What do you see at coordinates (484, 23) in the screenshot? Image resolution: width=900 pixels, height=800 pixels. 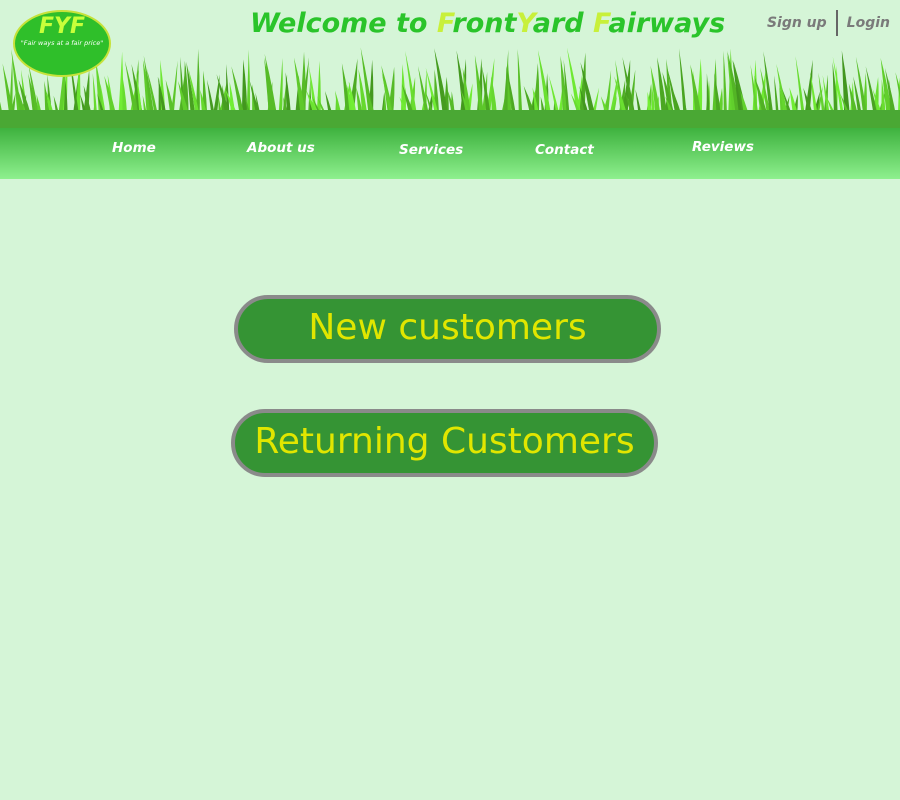 I see `title-part-ront: ront` at bounding box center [484, 23].